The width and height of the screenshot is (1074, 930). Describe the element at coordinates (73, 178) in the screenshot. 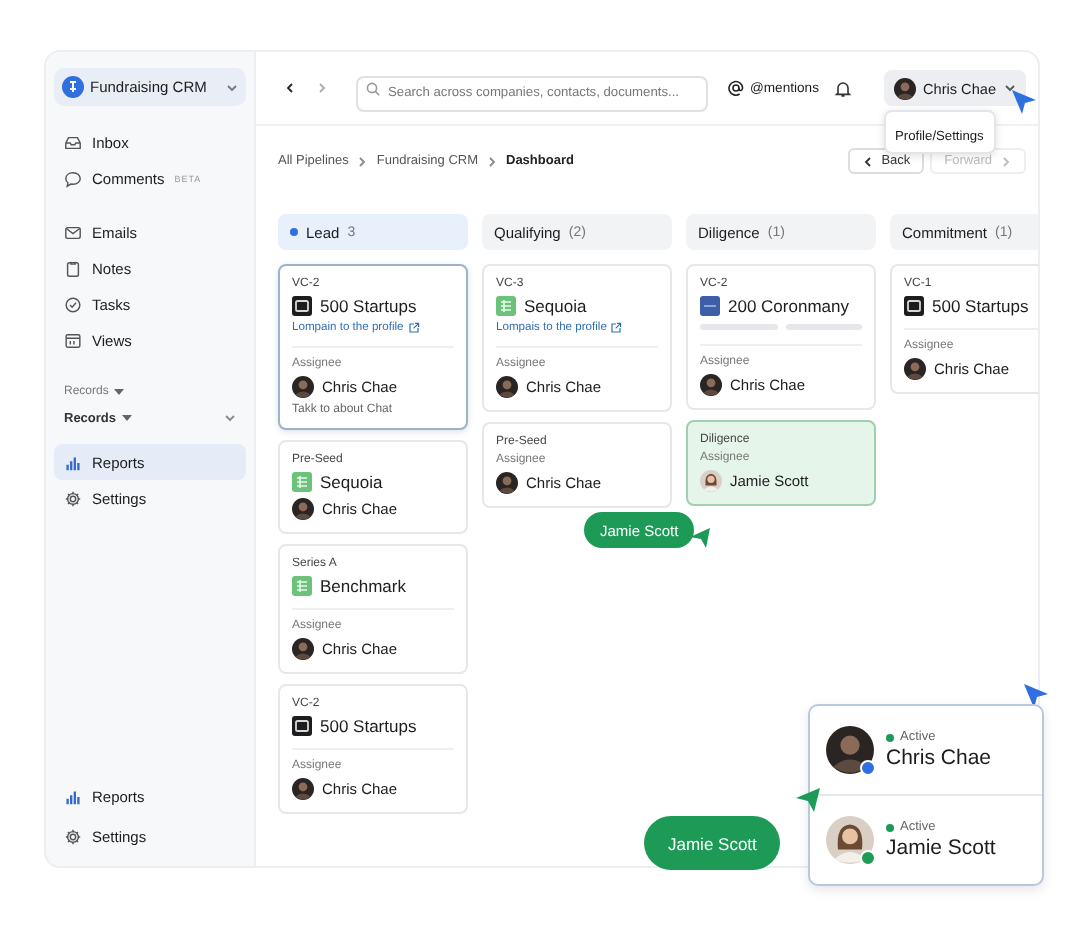

I see `comment-icon` at that location.